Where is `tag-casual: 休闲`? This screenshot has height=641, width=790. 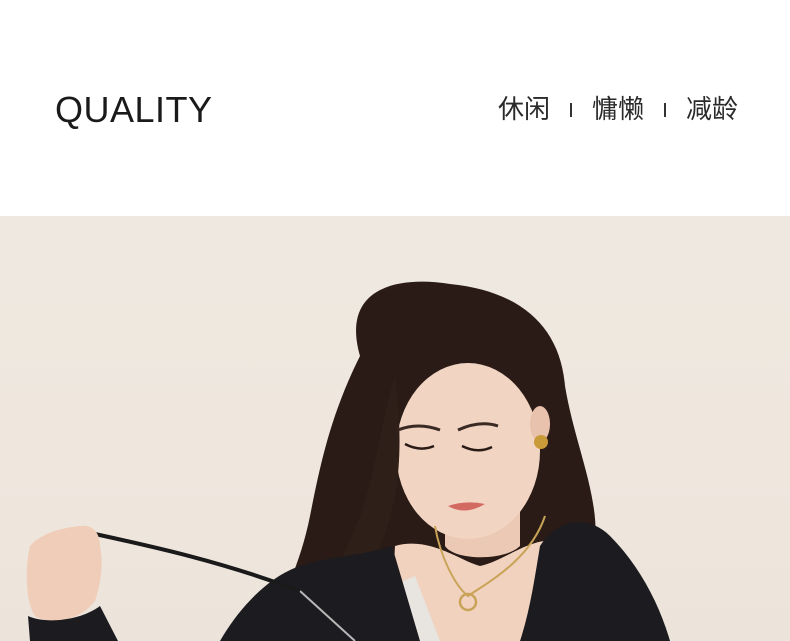
tag-casual: 休闲 is located at coordinates (523, 110).